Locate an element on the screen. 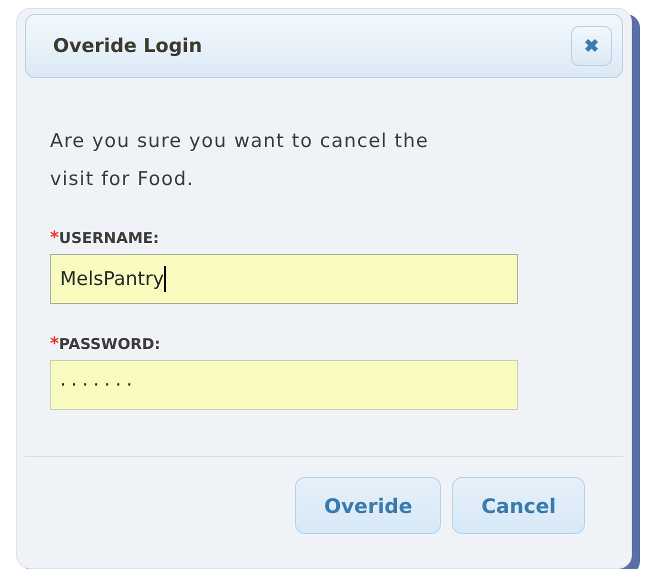 Image resolution: width=659 pixels, height=569 pixels. close-button: ✖ is located at coordinates (591, 46).